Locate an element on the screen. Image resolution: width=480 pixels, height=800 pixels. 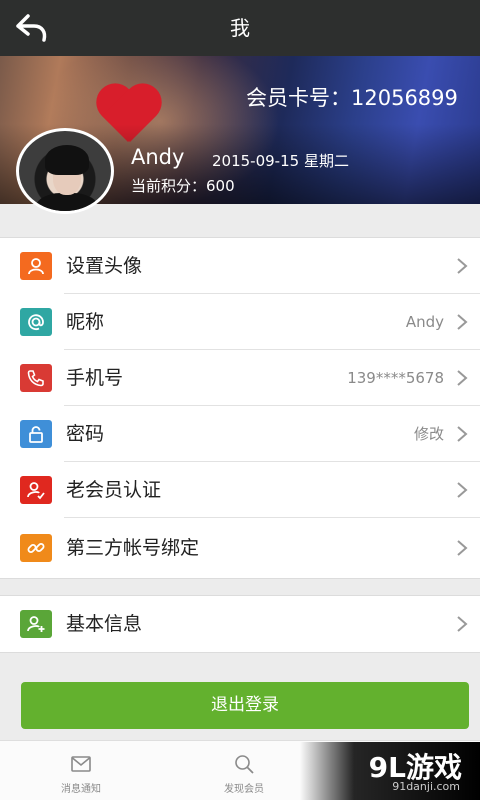
menu-item-member-verify: 老会员认证 is located at coordinates (240, 490).